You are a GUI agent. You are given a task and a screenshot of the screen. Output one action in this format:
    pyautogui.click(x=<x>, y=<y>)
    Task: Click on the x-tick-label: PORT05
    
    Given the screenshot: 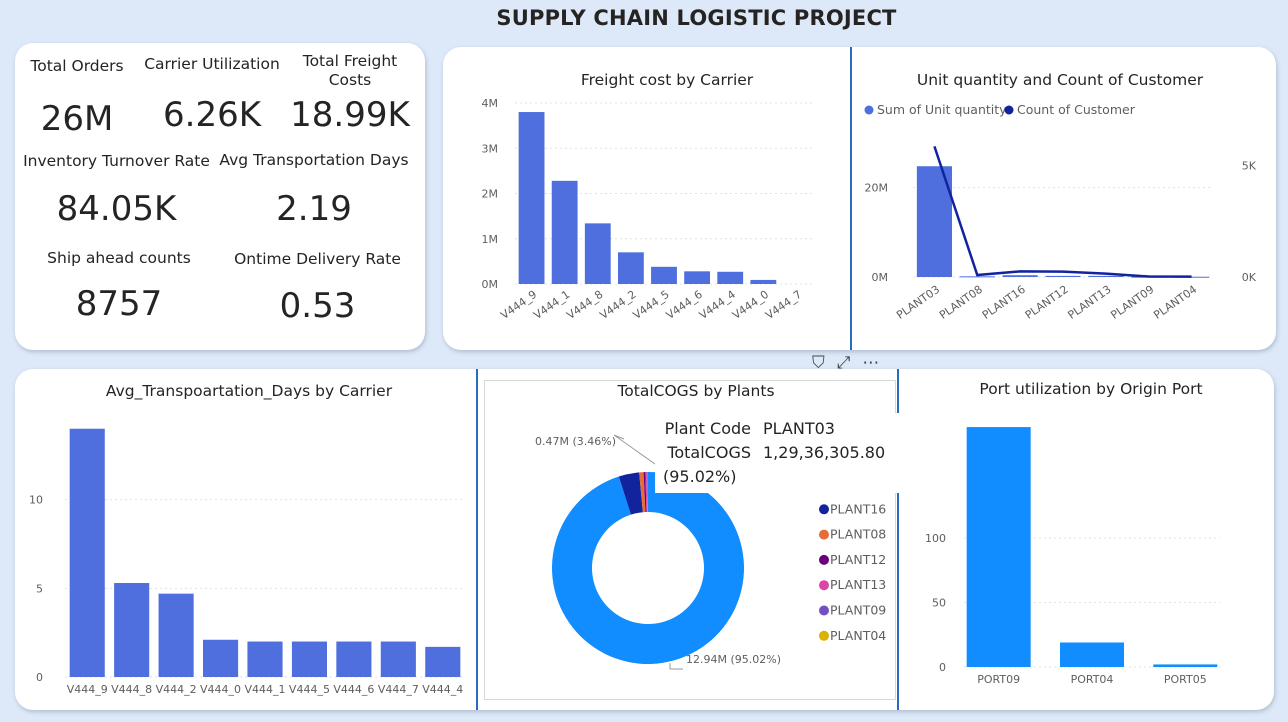 What is the action you would take?
    pyautogui.click(x=1185, y=679)
    